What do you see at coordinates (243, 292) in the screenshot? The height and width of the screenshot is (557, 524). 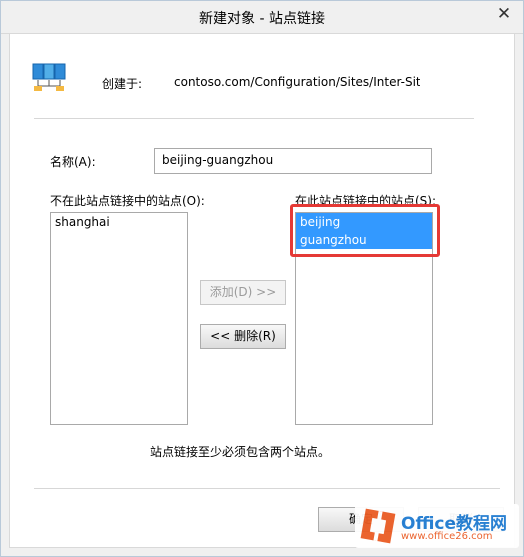 I see `add-button: 添加(D) >>` at bounding box center [243, 292].